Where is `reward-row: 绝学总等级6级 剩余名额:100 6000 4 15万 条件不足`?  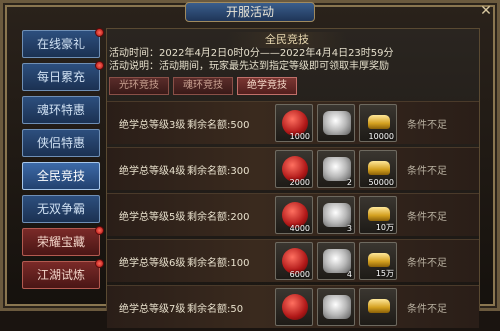 reward-row: 绝学总等级6级 剩余名额:100 6000 4 15万 条件不足 is located at coordinates (293, 260).